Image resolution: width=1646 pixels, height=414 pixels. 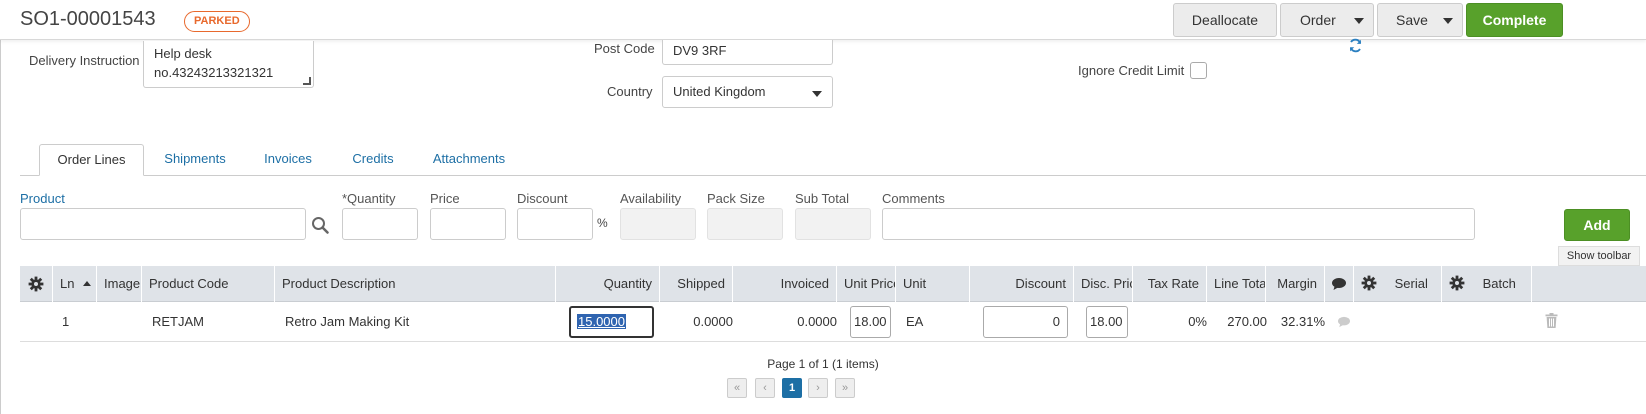 What do you see at coordinates (84, 60) in the screenshot?
I see `delivery-instruction-label: Delivery Instruction` at bounding box center [84, 60].